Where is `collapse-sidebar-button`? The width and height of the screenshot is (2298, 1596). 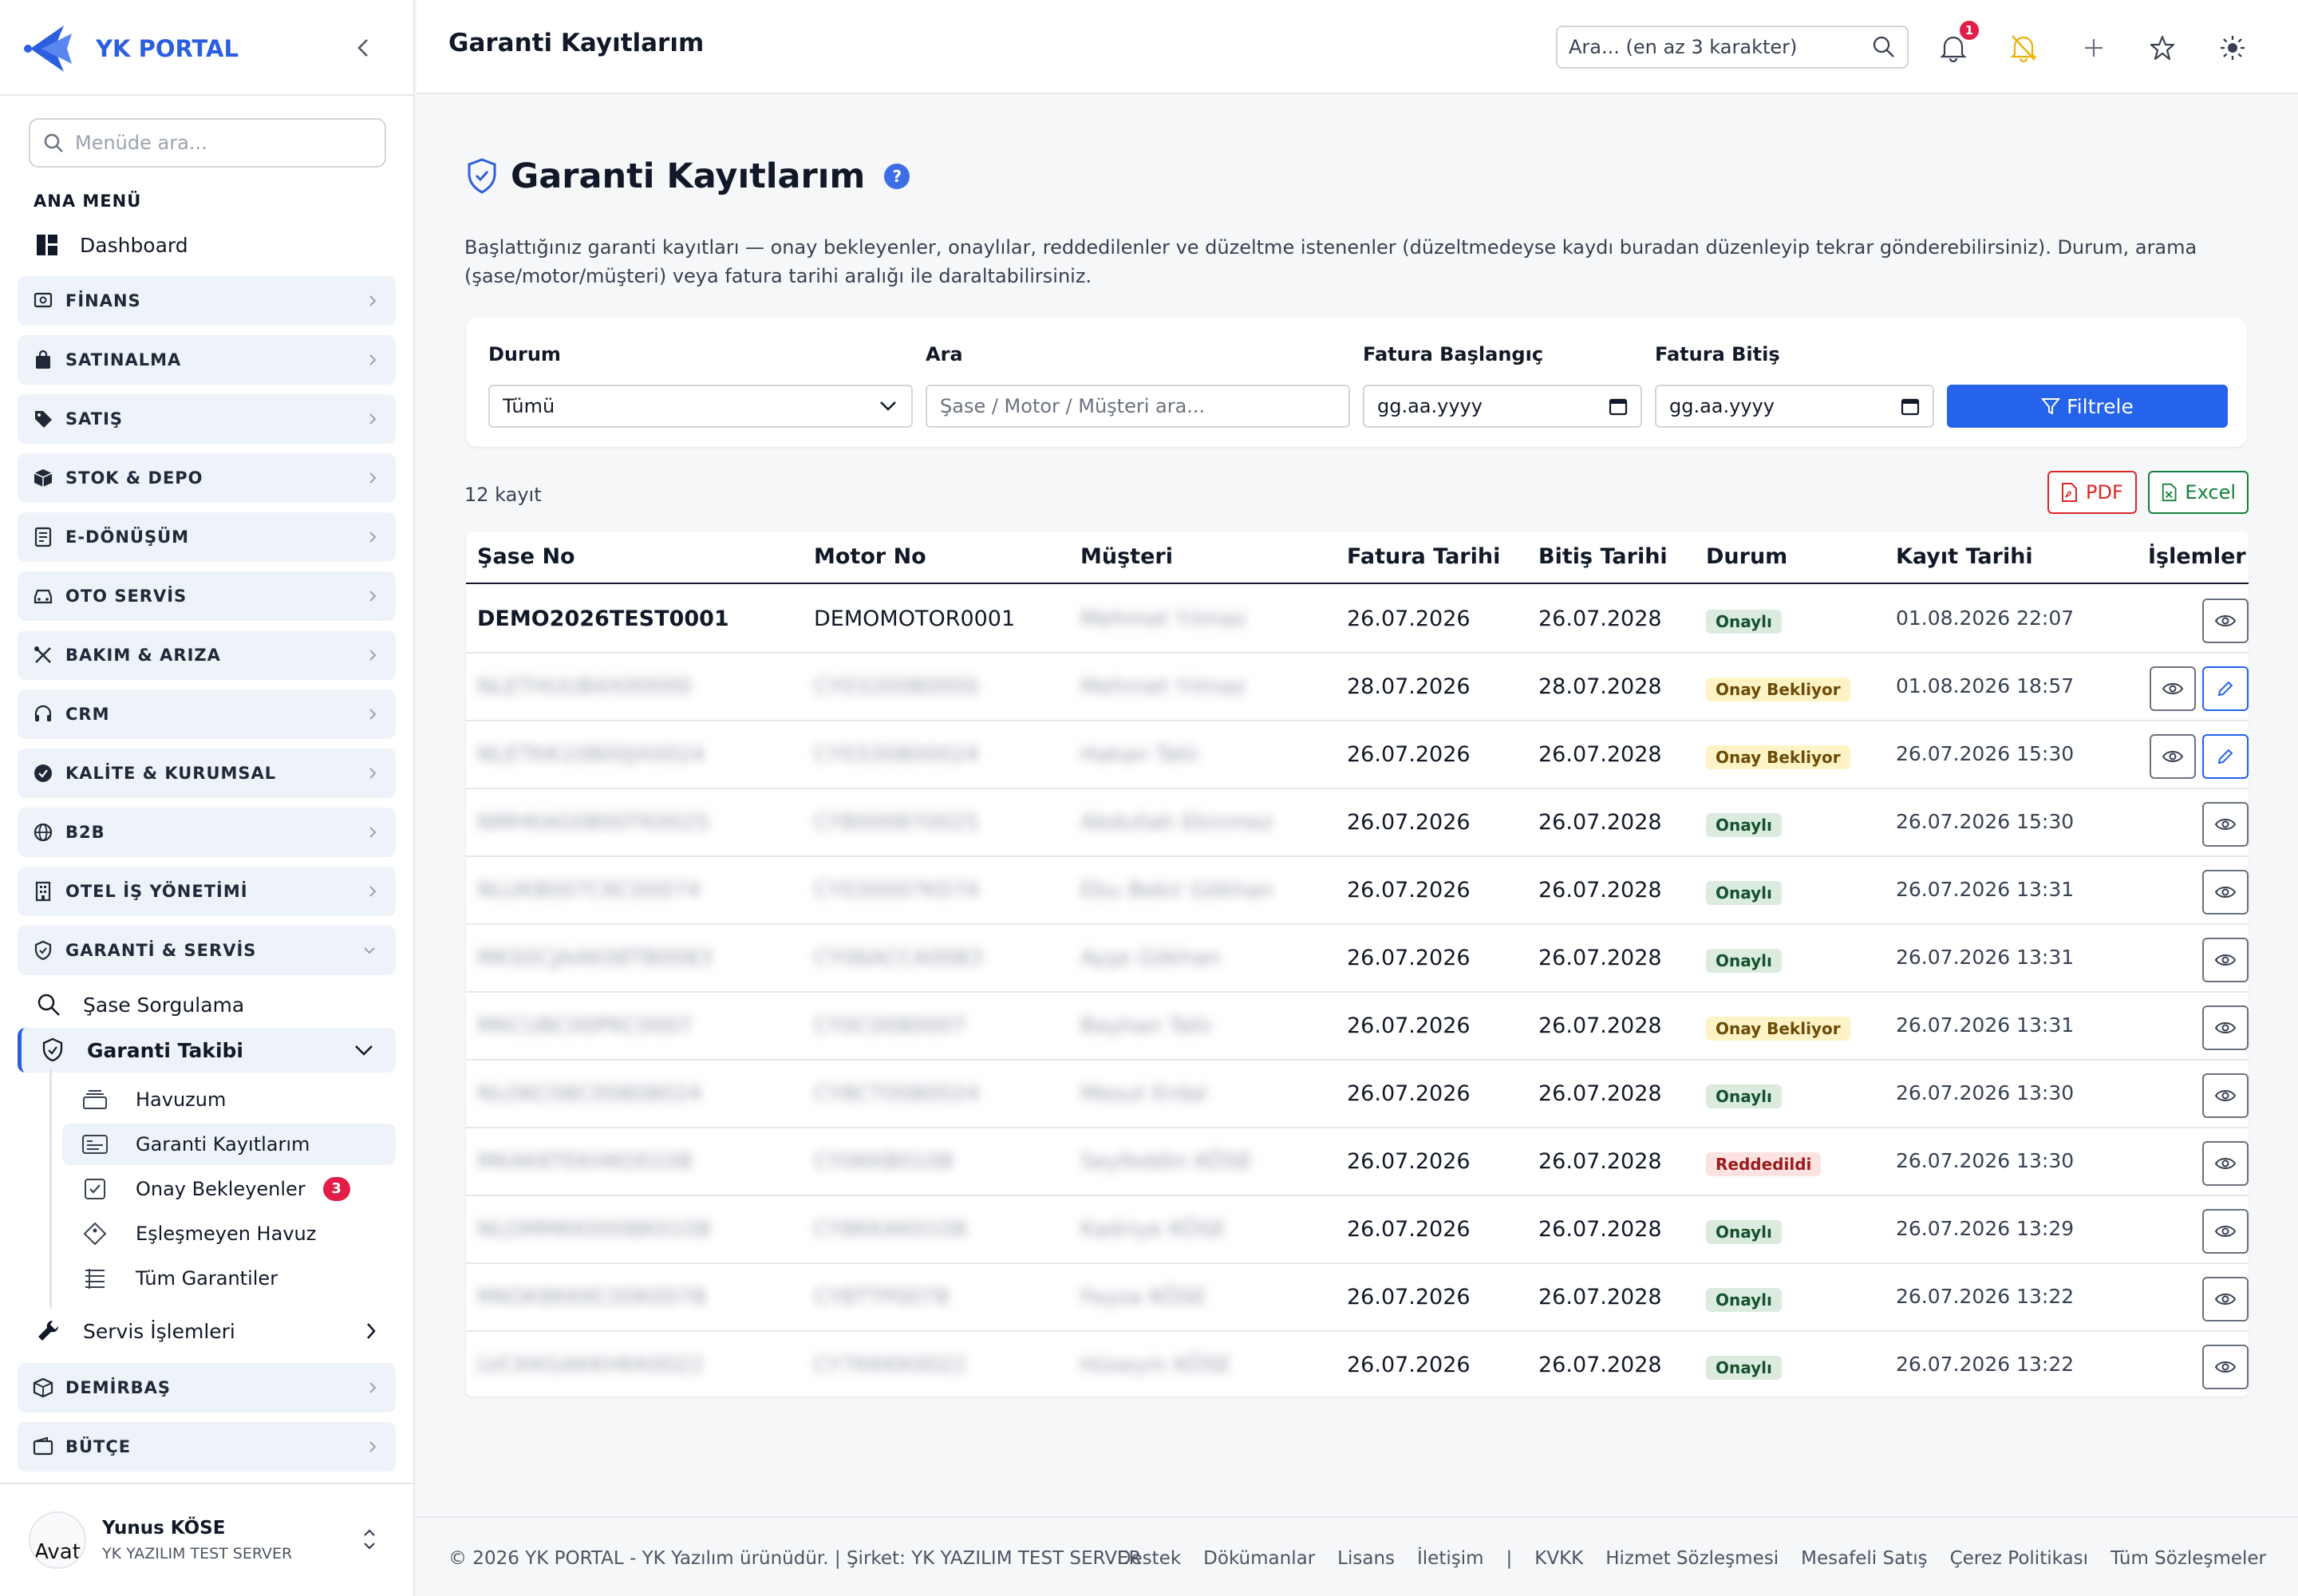 collapse-sidebar-button is located at coordinates (364, 48).